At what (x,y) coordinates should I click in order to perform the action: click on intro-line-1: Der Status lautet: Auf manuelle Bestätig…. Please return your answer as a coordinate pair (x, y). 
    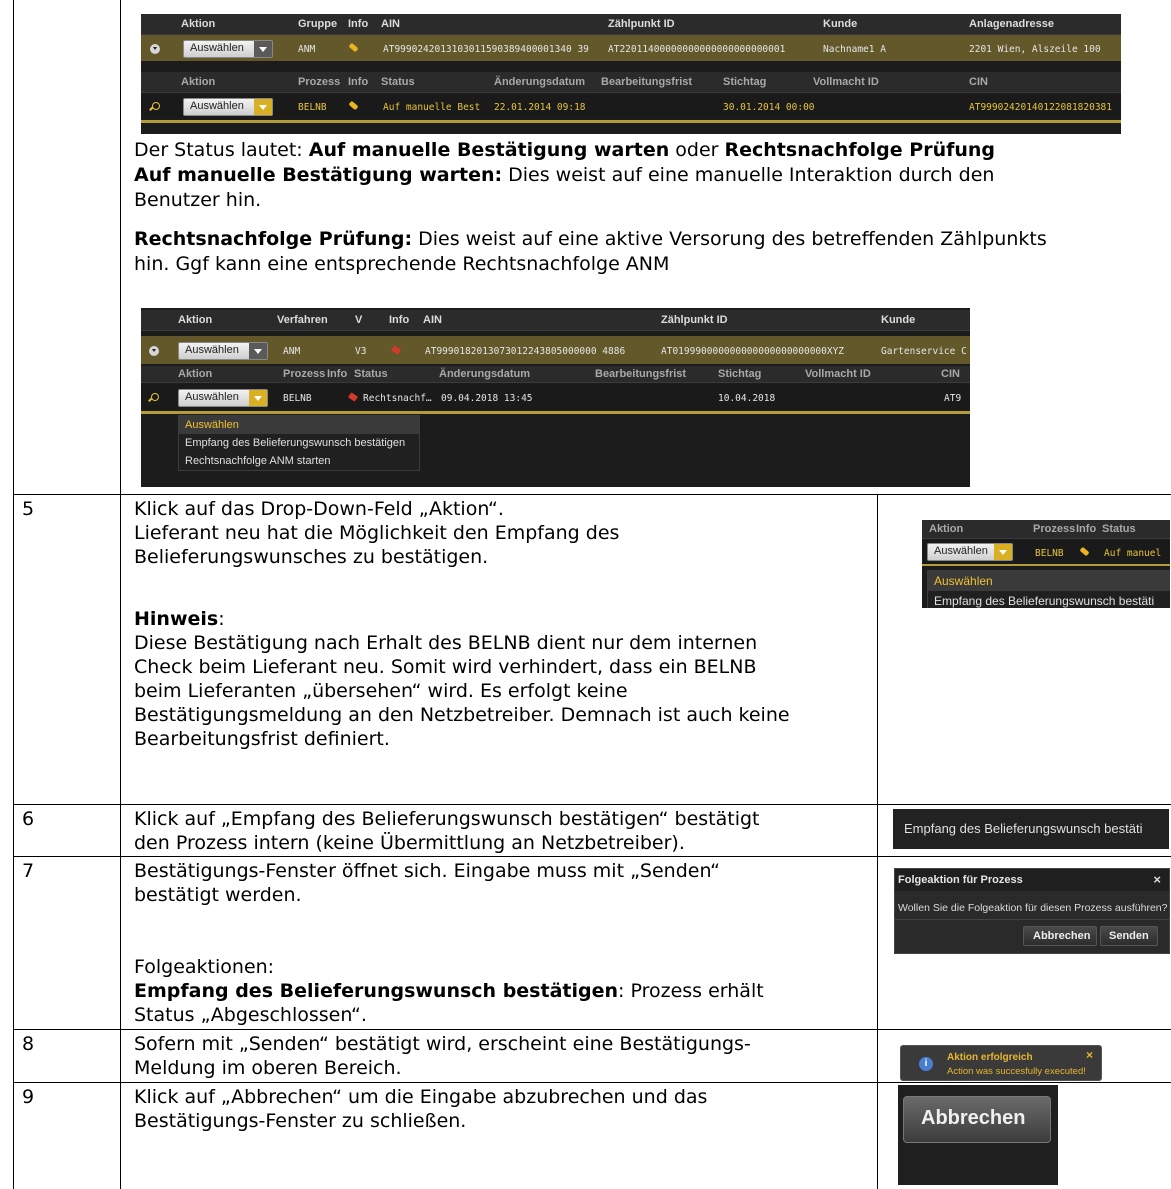
    Looking at the image, I should click on (565, 150).